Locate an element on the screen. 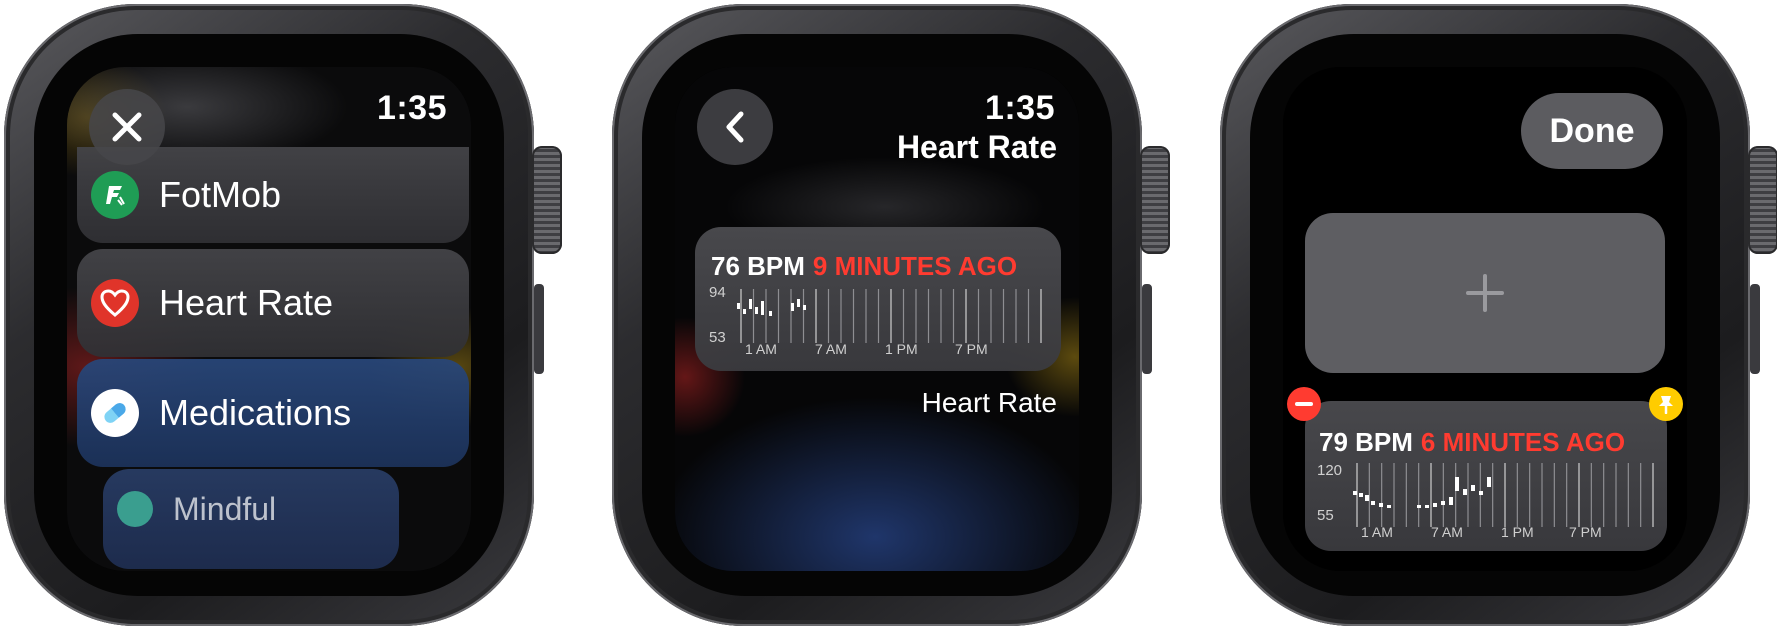  widget-row-mindful: Mindful is located at coordinates (251, 519).